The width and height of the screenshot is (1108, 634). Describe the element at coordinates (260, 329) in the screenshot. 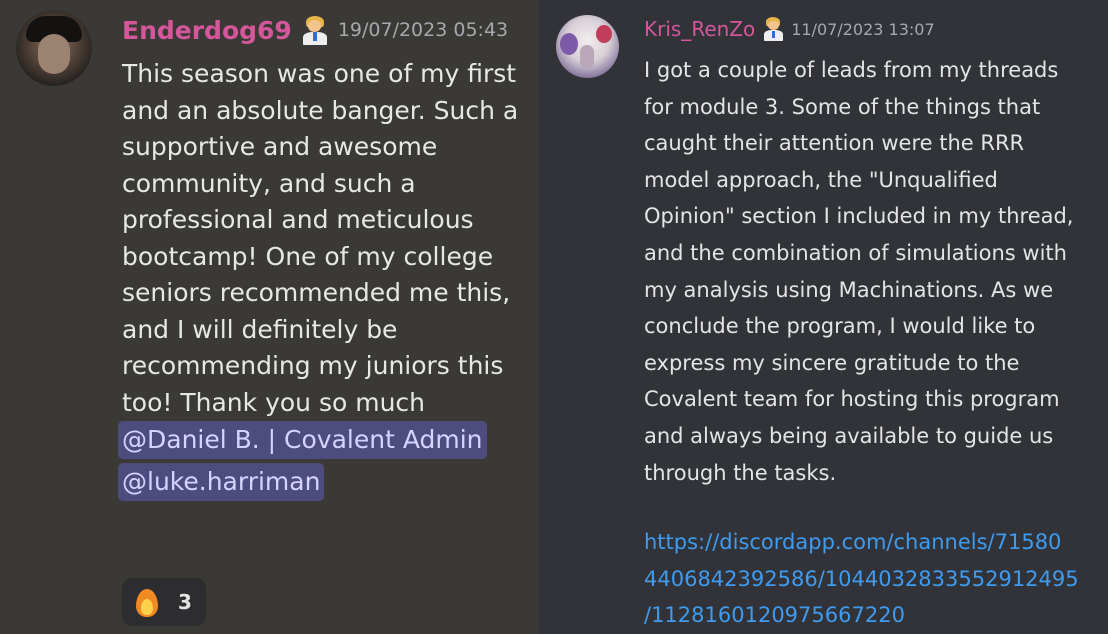

I see `message-line: and I will definitely be` at that location.